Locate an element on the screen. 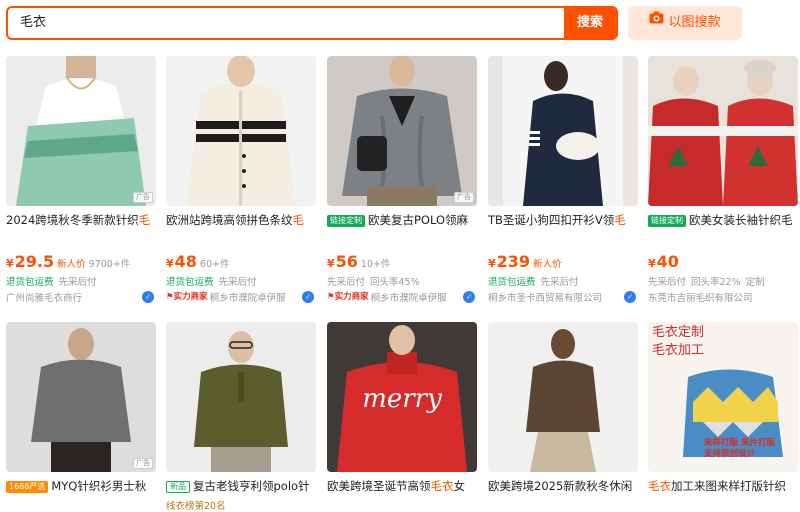  shop-row: 广州尚雅毛衣商行 ✓ is located at coordinates (81, 297).